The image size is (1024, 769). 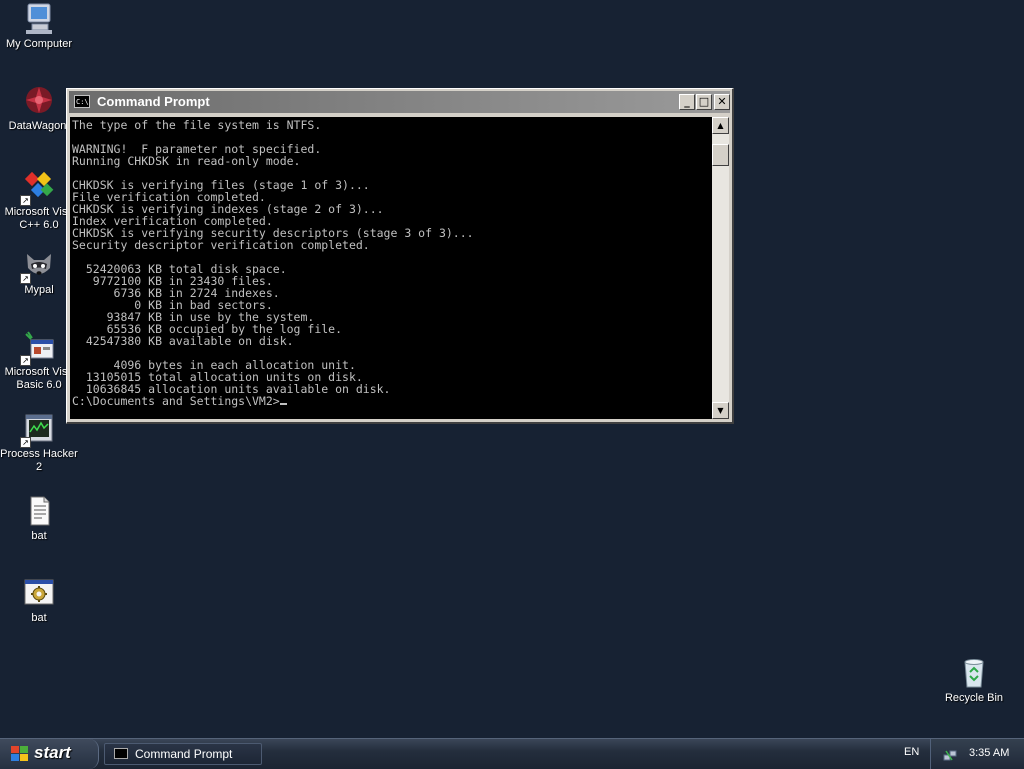 I want to click on recycle-bin-icon, so click(x=974, y=673).